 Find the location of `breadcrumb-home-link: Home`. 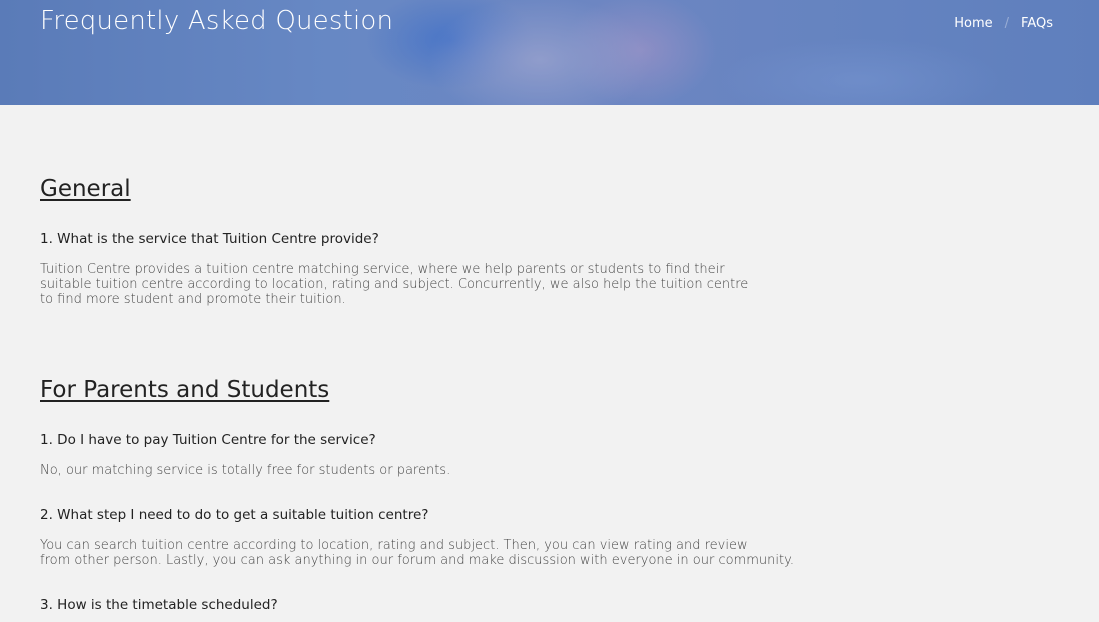

breadcrumb-home-link: Home is located at coordinates (973, 23).